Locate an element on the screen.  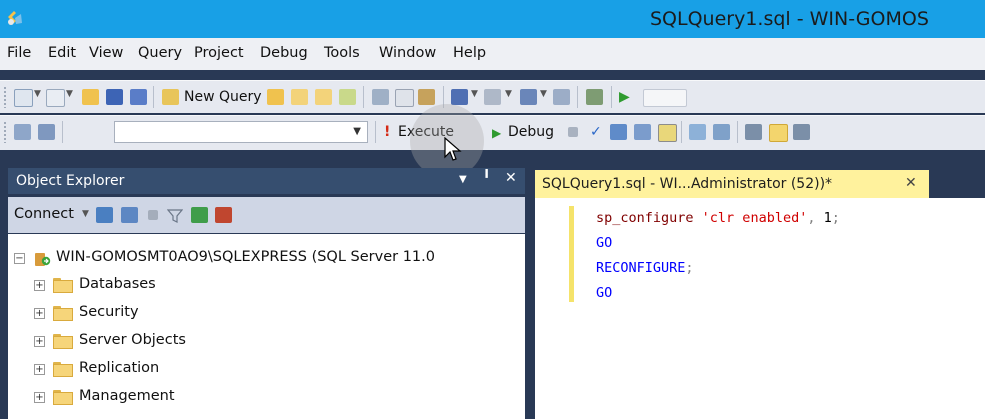
live-query-statistics-icon is located at coordinates (778, 133).